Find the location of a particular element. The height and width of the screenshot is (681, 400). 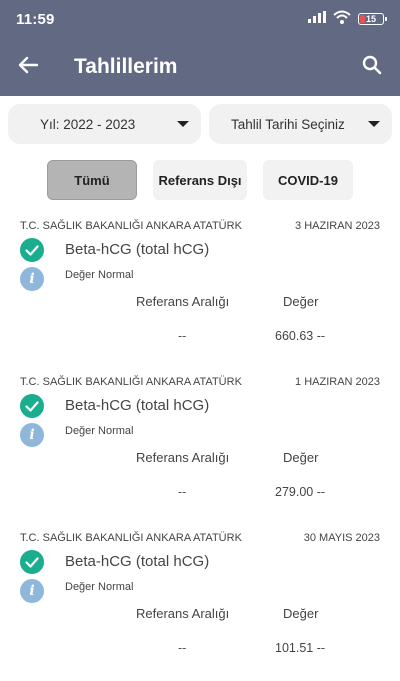

date-dropdown: Tahlil Tarihi Seçiniz is located at coordinates (300, 124).